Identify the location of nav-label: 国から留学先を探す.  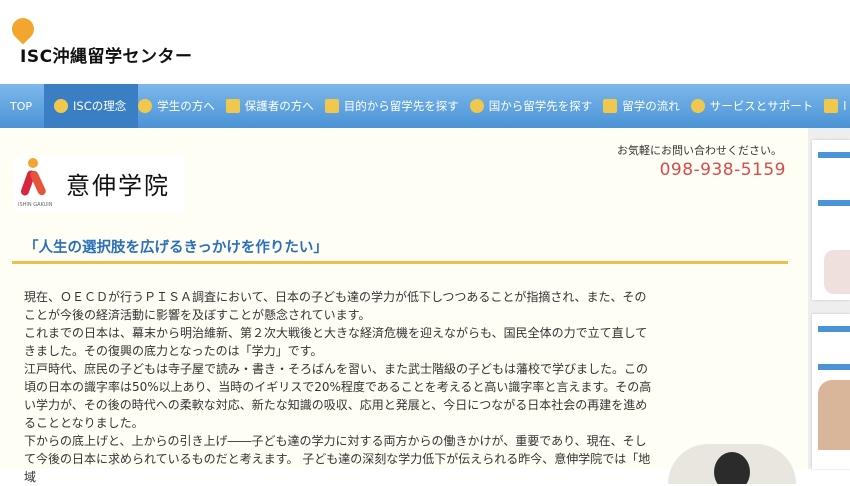
(540, 106).